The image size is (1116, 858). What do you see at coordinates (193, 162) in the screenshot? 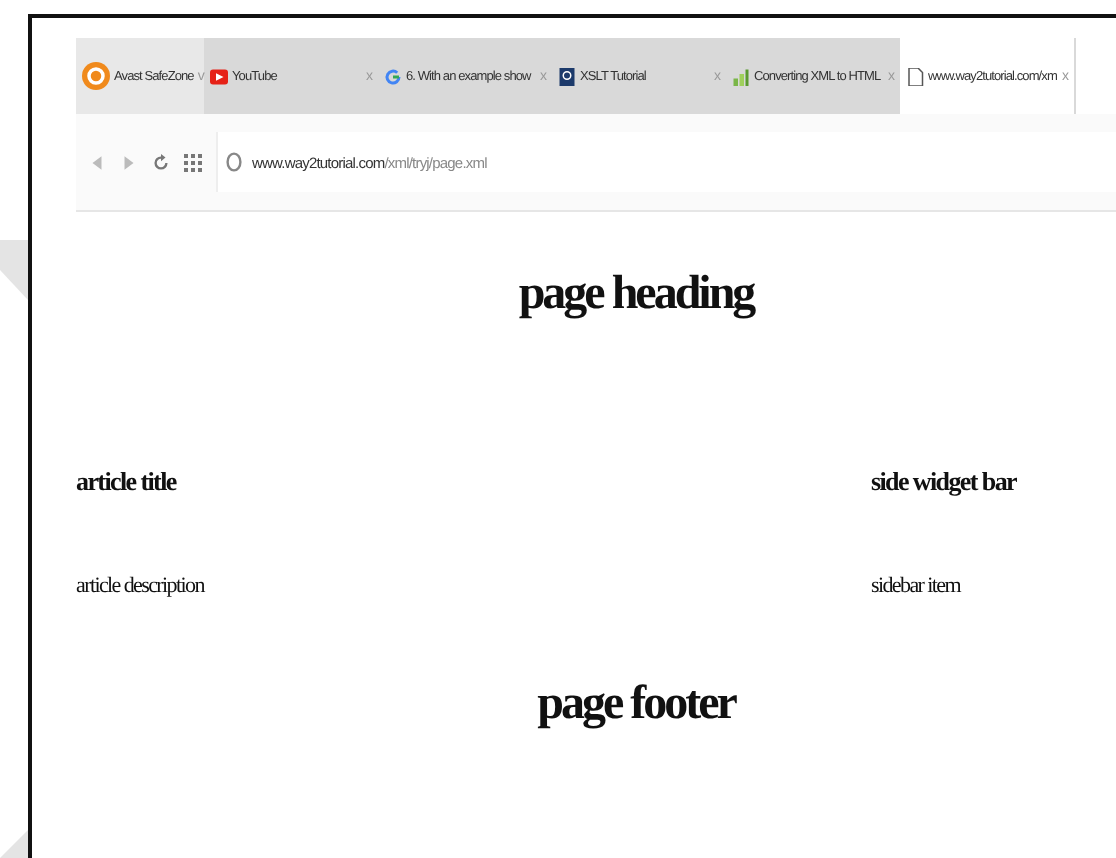
I see `apps-icon` at bounding box center [193, 162].